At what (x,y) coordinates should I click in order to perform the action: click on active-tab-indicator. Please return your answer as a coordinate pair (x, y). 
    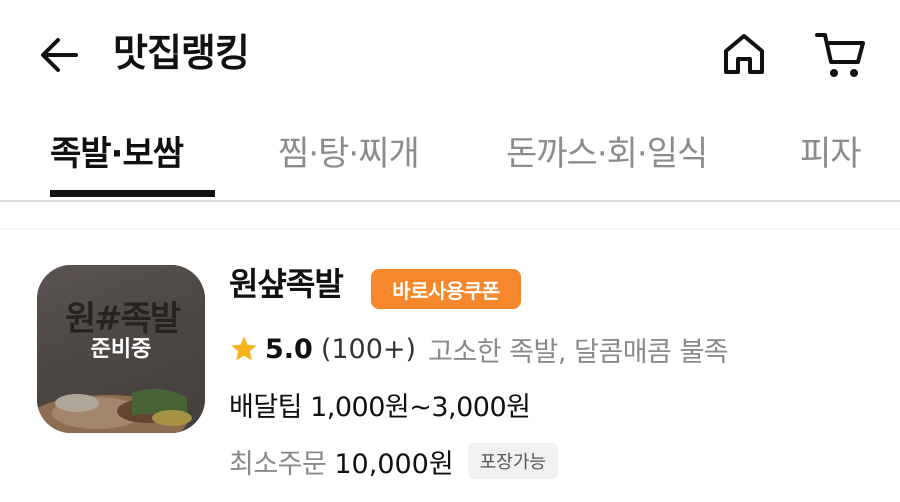
    Looking at the image, I should click on (132, 193).